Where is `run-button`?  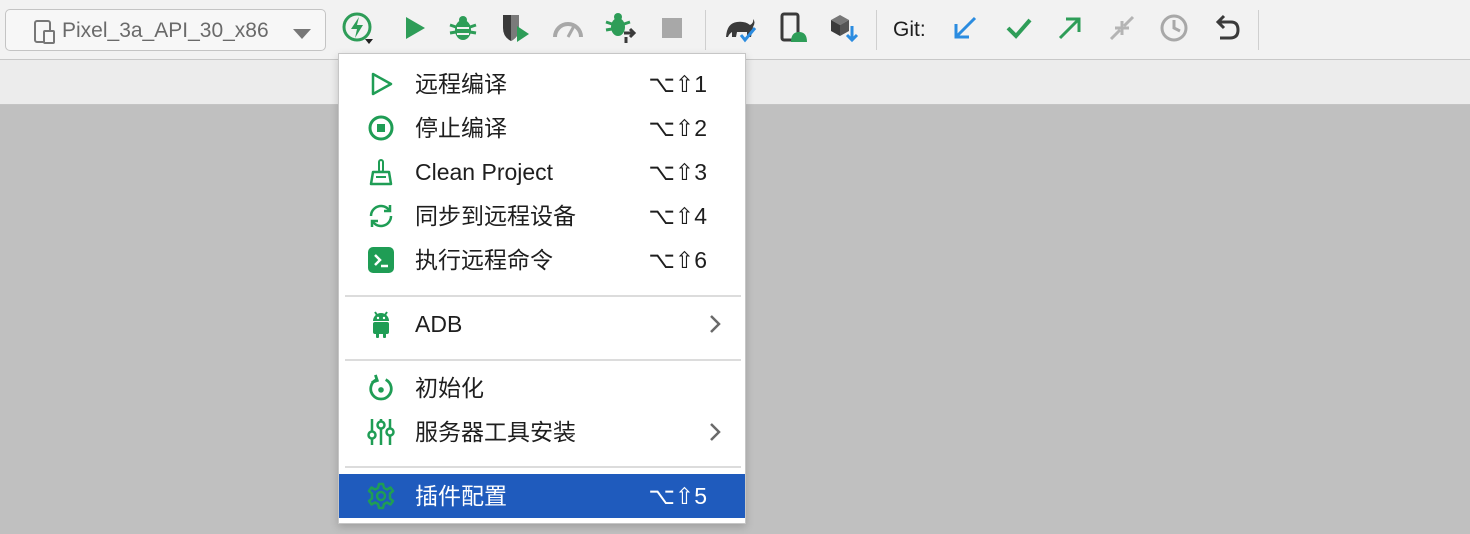 run-button is located at coordinates (414, 30).